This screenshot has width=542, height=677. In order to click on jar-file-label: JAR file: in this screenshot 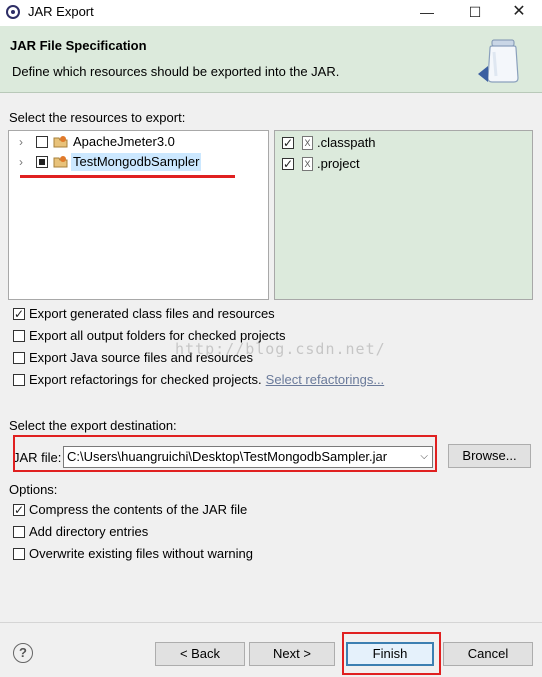, I will do `click(37, 457)`.